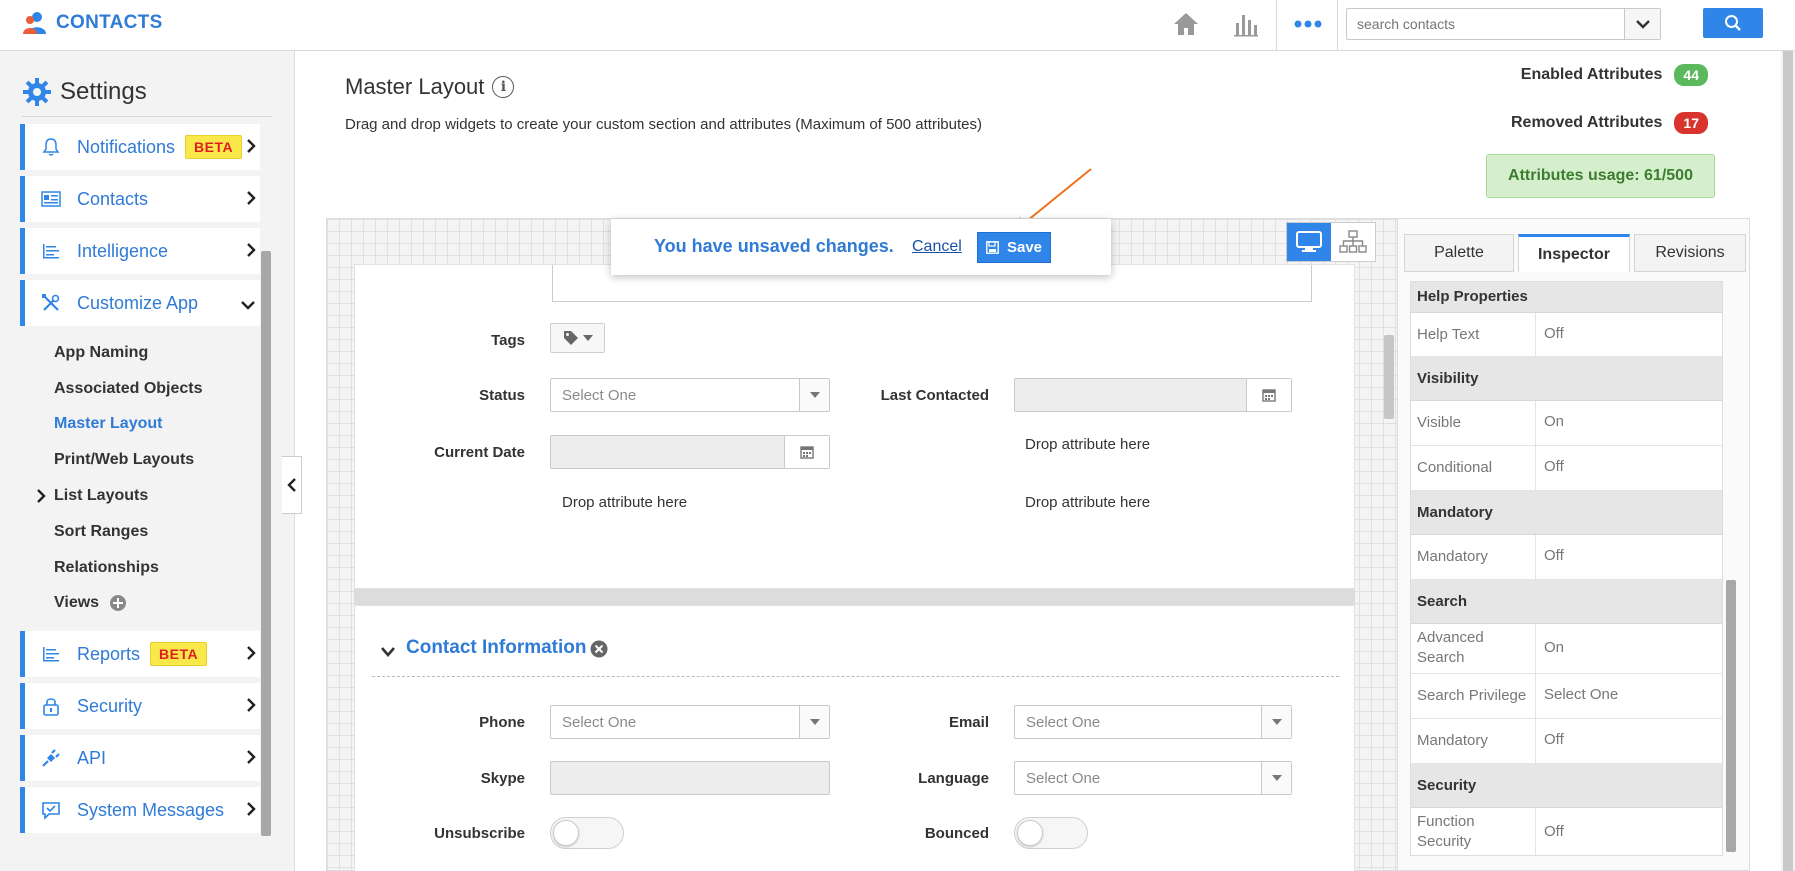  What do you see at coordinates (570, 338) in the screenshot?
I see `tag-icon` at bounding box center [570, 338].